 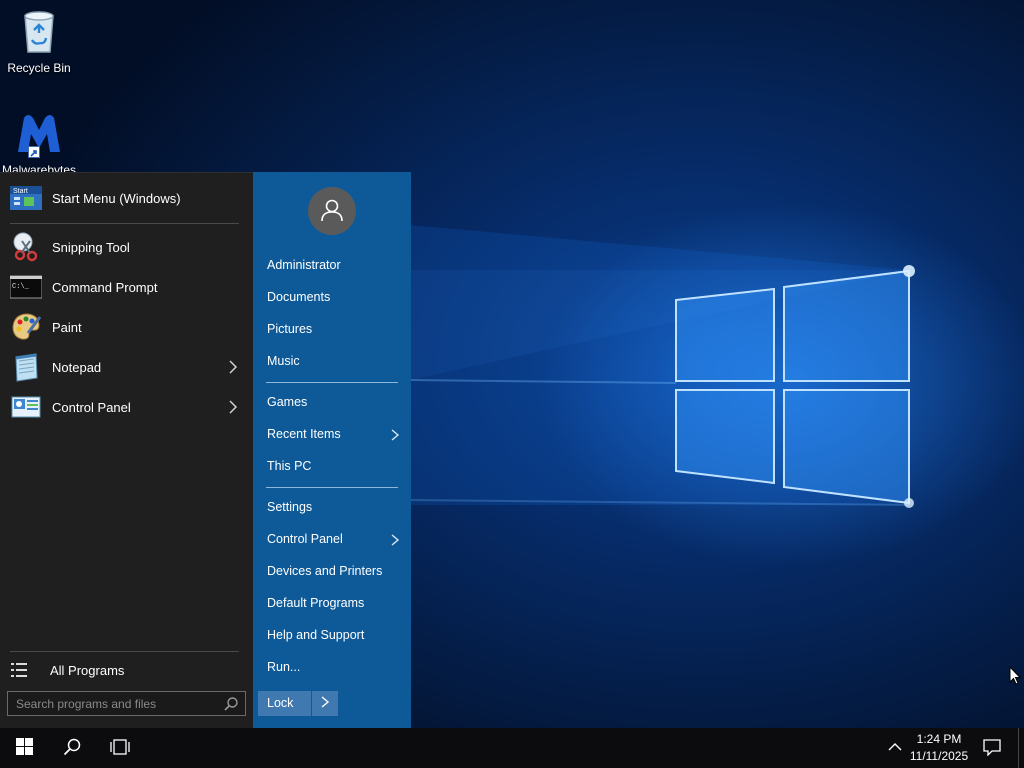 What do you see at coordinates (91, 247) in the screenshot?
I see `program-label: Snipping Tool` at bounding box center [91, 247].